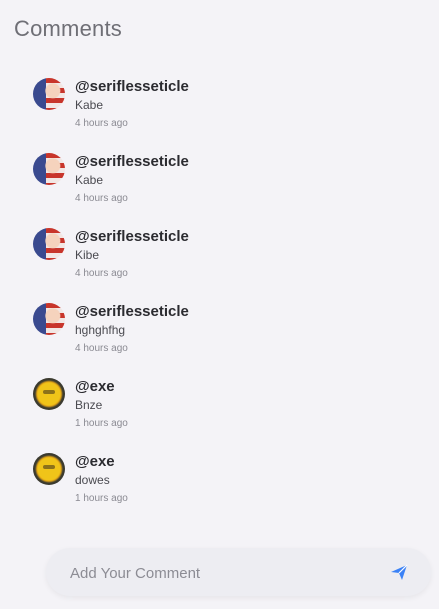 This screenshot has height=609, width=439. What do you see at coordinates (219, 484) in the screenshot?
I see `comment-item: @exe dowes 1 hours ago` at bounding box center [219, 484].